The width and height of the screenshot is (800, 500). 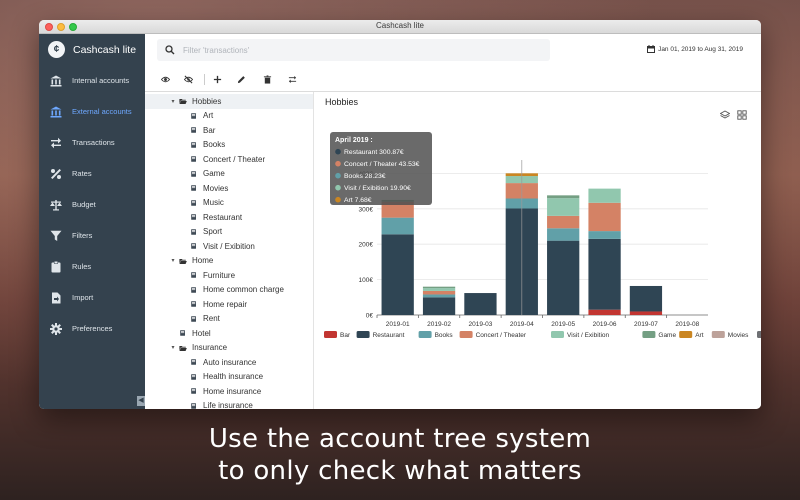 I want to click on tree-account-item: Furniture, so click(x=229, y=275).